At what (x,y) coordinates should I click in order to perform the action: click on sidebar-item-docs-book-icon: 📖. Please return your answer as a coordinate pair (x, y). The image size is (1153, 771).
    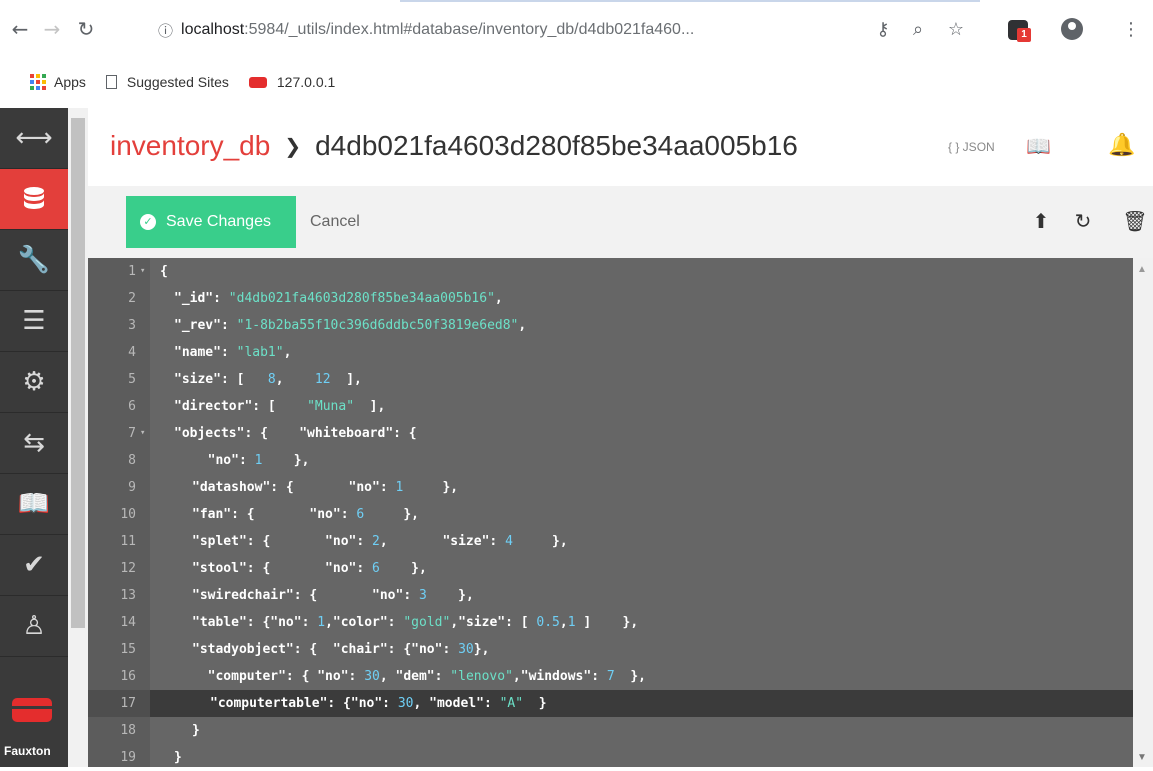
    Looking at the image, I should click on (34, 504).